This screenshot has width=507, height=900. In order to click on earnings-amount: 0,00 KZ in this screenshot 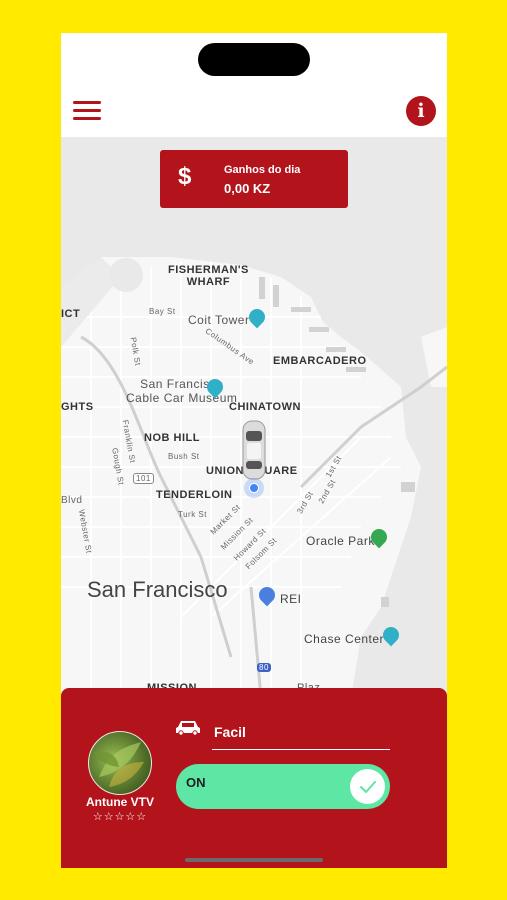, I will do `click(247, 188)`.